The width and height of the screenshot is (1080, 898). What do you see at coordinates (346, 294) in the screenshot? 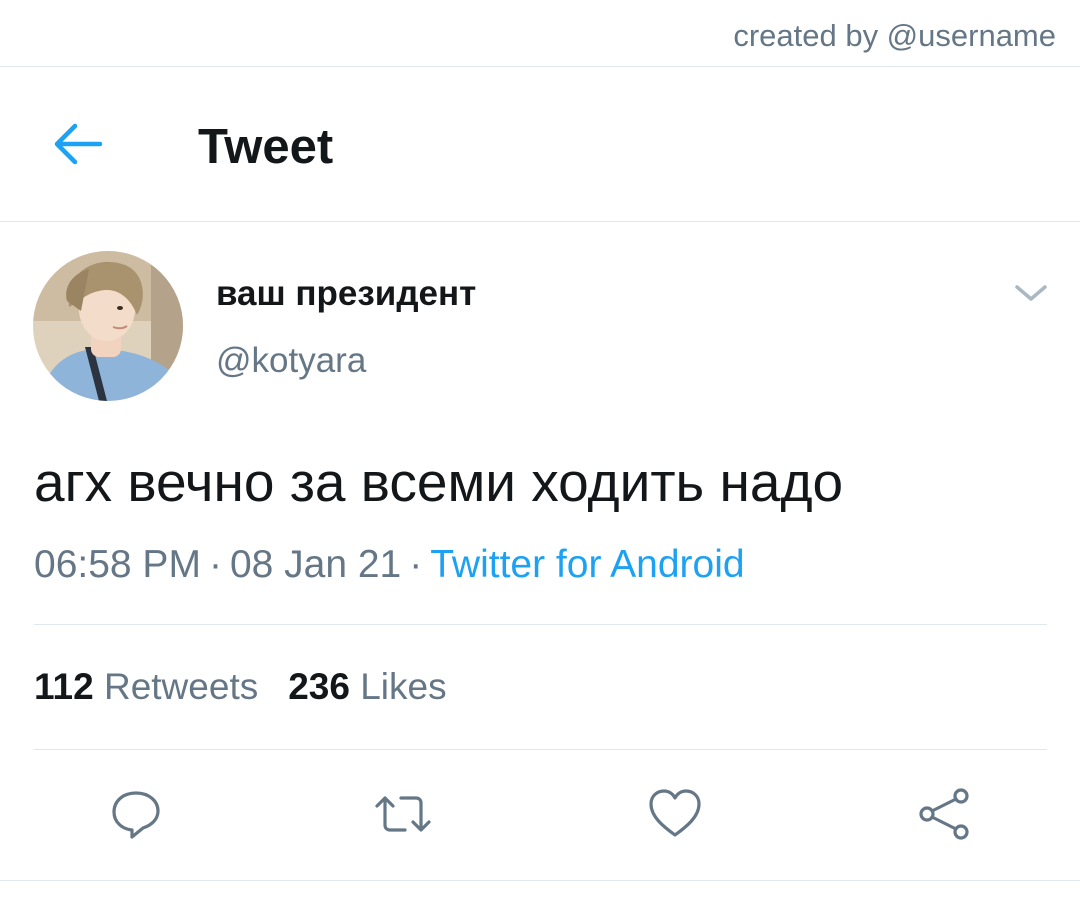
I see `display-name: ваш президент` at bounding box center [346, 294].